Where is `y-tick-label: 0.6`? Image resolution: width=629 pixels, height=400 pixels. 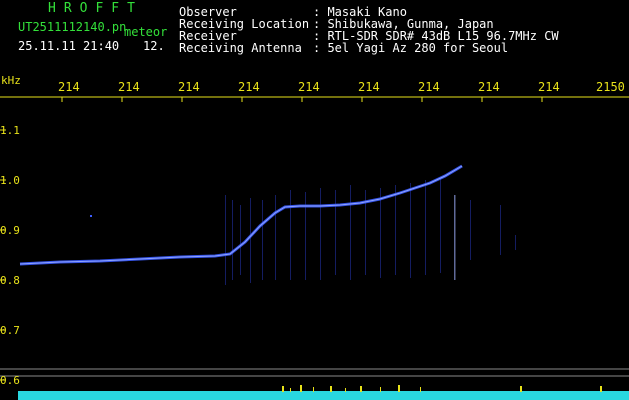
y-tick-label: 0.6 is located at coordinates (10, 380).